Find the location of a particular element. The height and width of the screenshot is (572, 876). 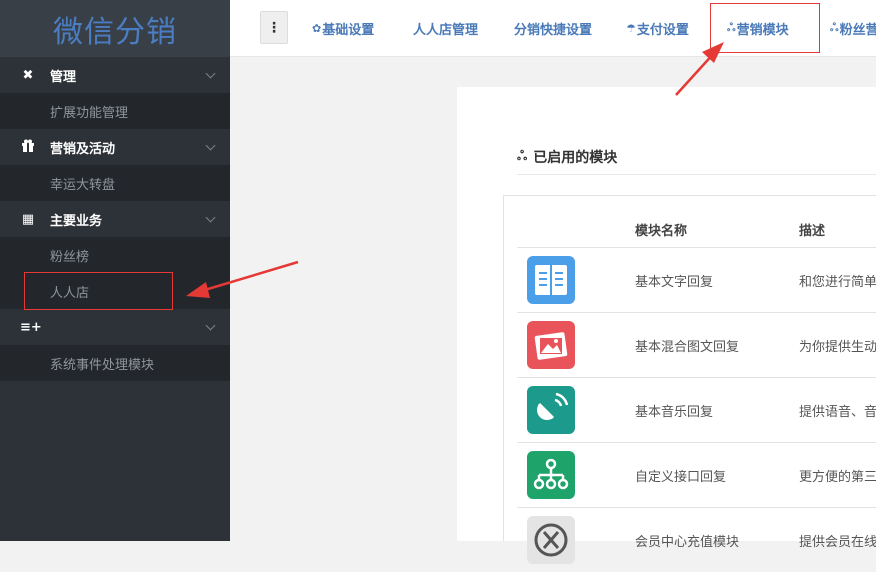

table-row: 自定义接口回复 更方便的第三 is located at coordinates (696, 474).